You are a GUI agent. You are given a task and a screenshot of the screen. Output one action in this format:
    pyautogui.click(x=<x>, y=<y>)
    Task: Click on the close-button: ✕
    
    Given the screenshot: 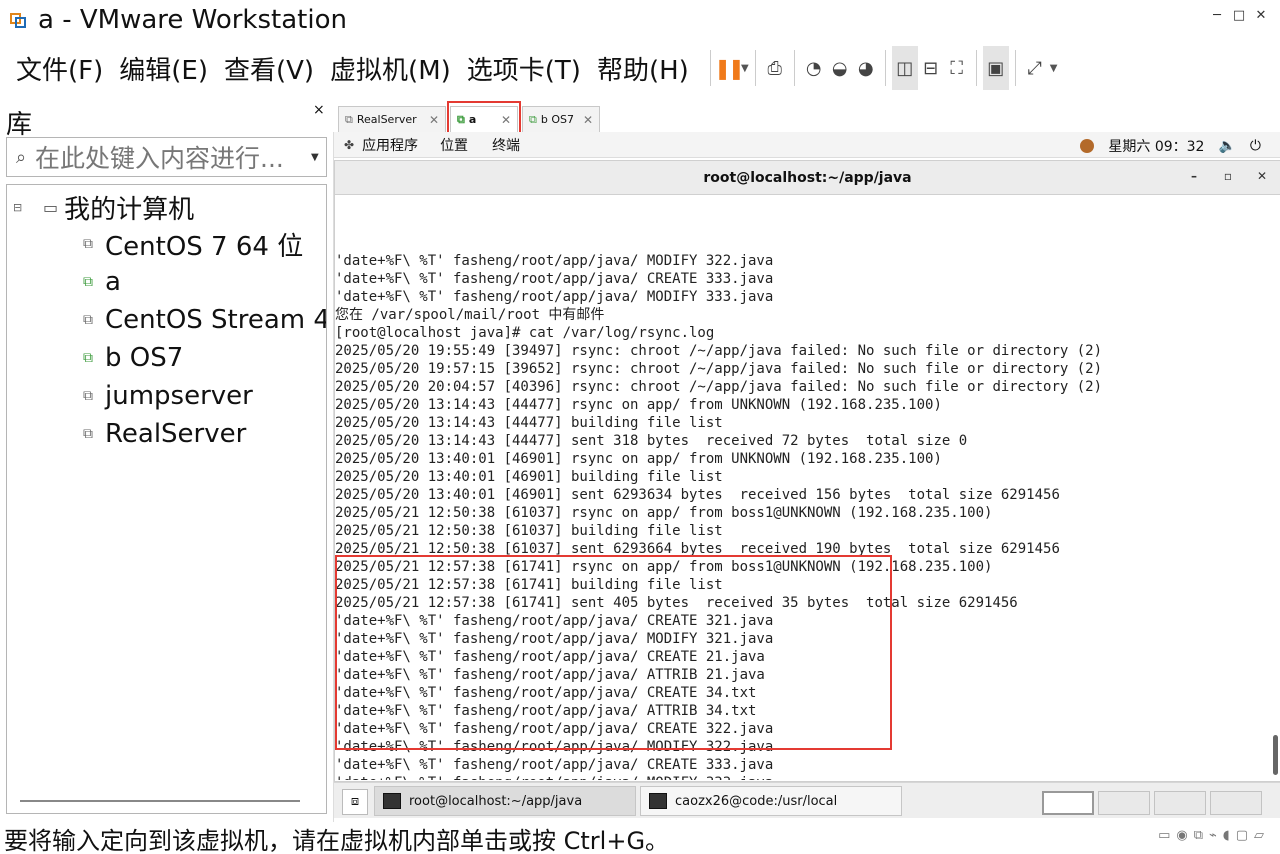 What is the action you would take?
    pyautogui.click(x=1261, y=15)
    